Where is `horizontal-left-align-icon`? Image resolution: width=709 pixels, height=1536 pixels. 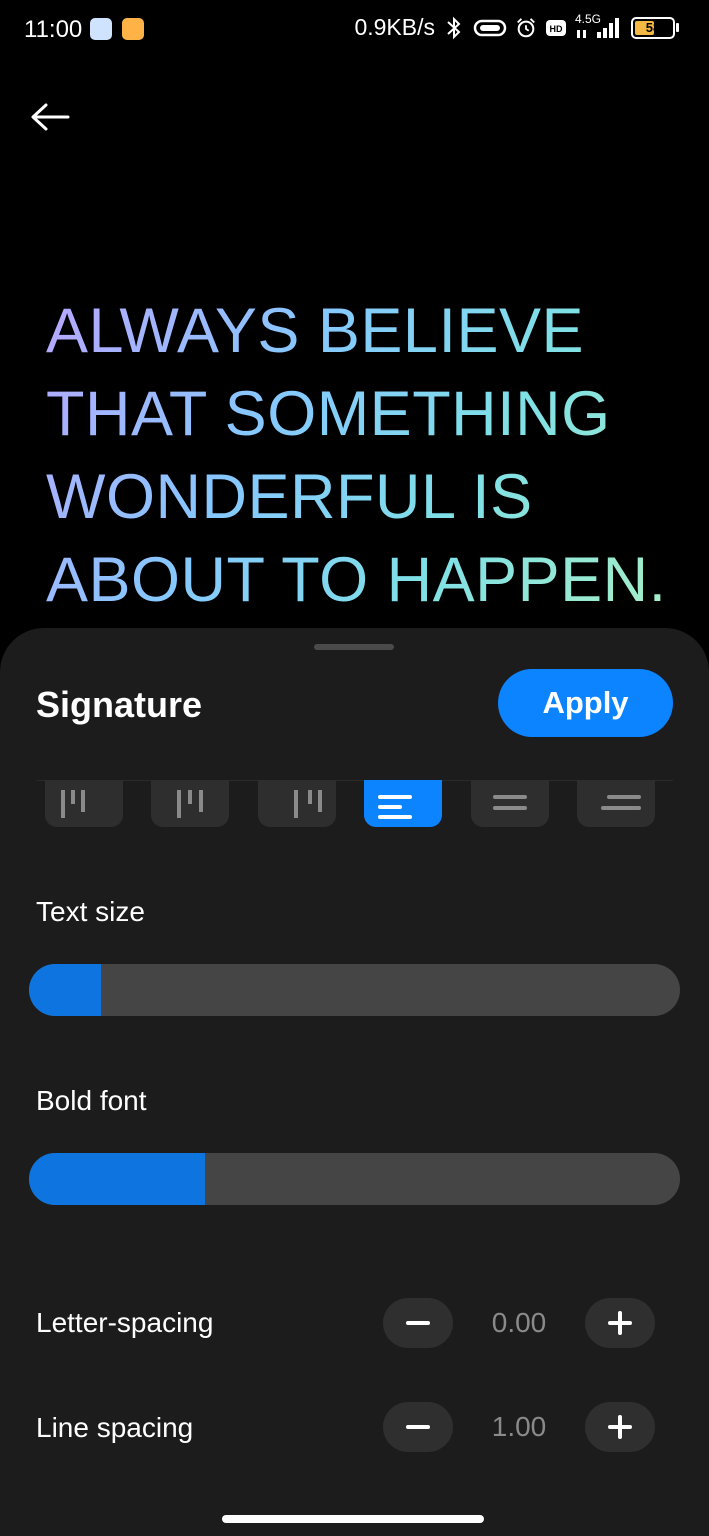 horizontal-left-align-icon is located at coordinates (395, 807).